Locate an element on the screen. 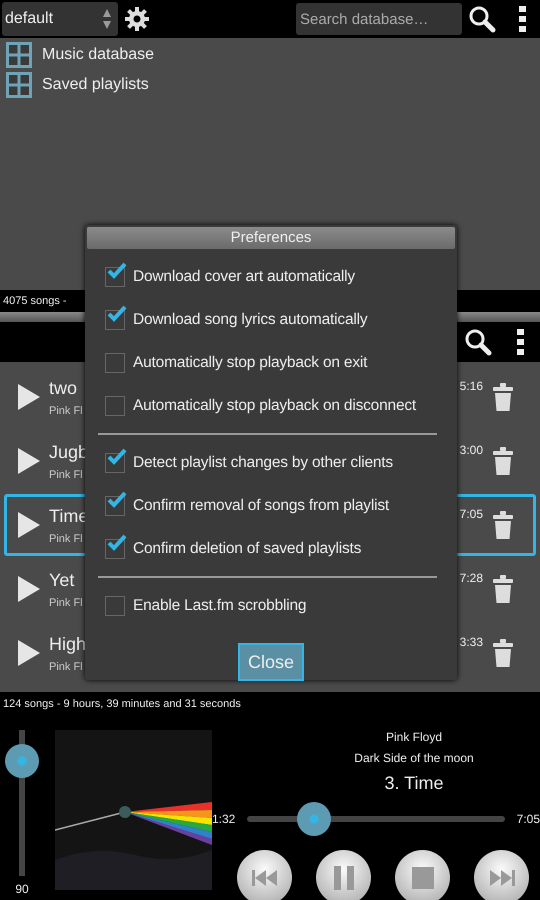  option-label: Automatically stop playback on disconnect is located at coordinates (274, 405).